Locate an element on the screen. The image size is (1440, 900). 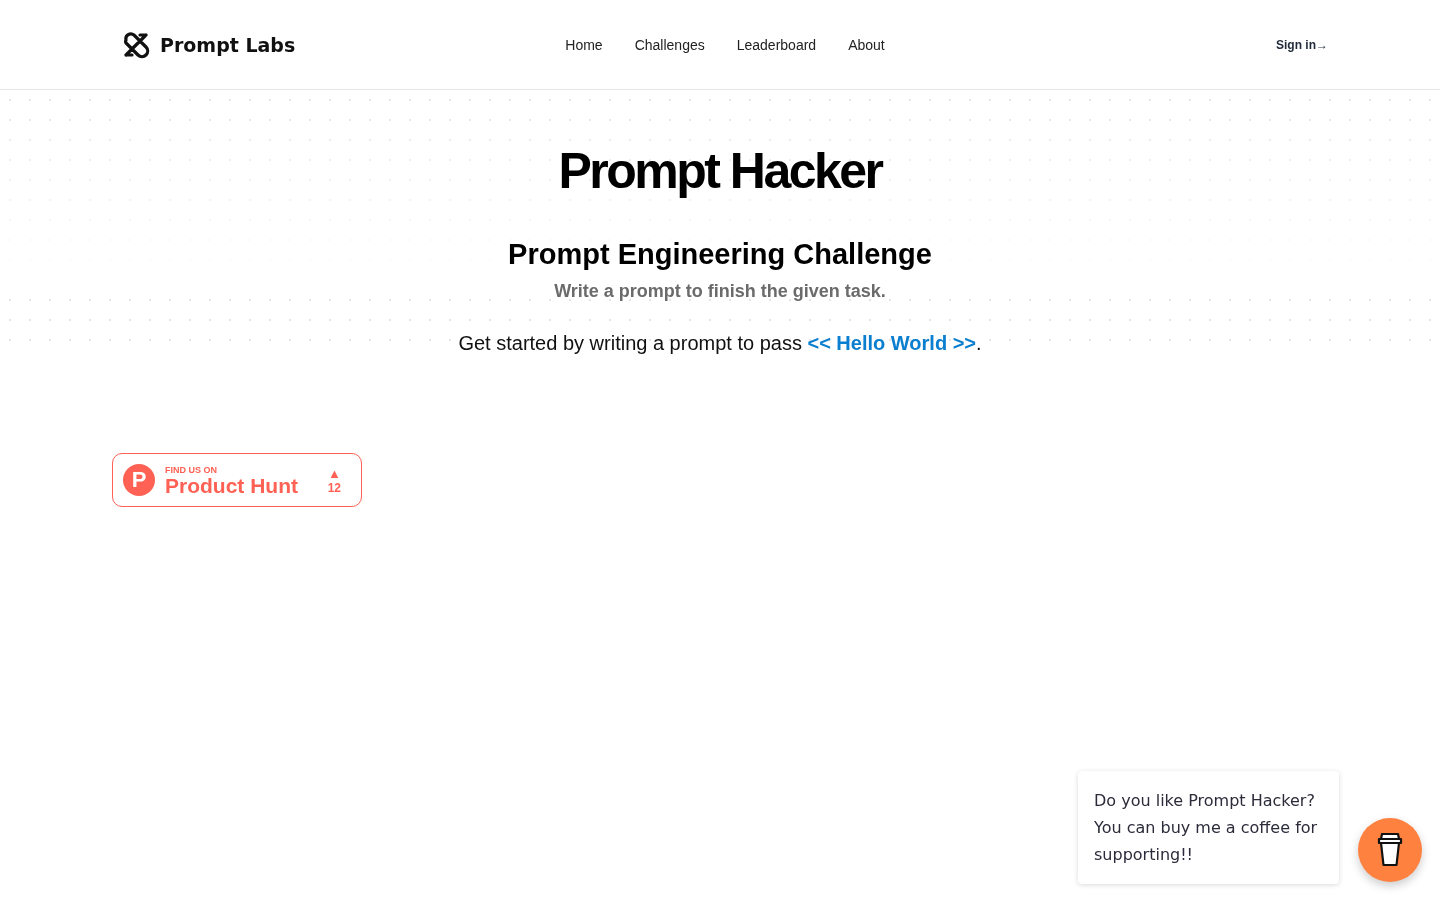
product-hunt-logo: P is located at coordinates (139, 480).